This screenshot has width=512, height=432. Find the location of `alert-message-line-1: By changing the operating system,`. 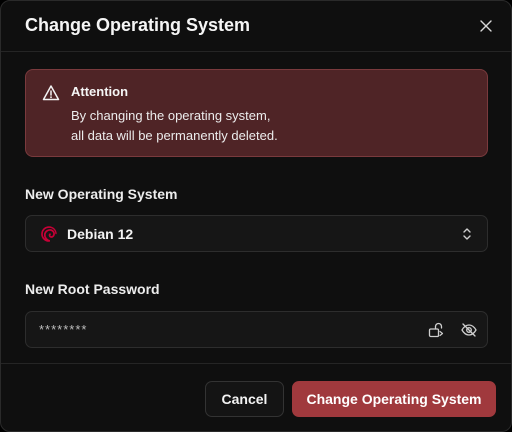

alert-message-line-1: By changing the operating system, is located at coordinates (171, 115).